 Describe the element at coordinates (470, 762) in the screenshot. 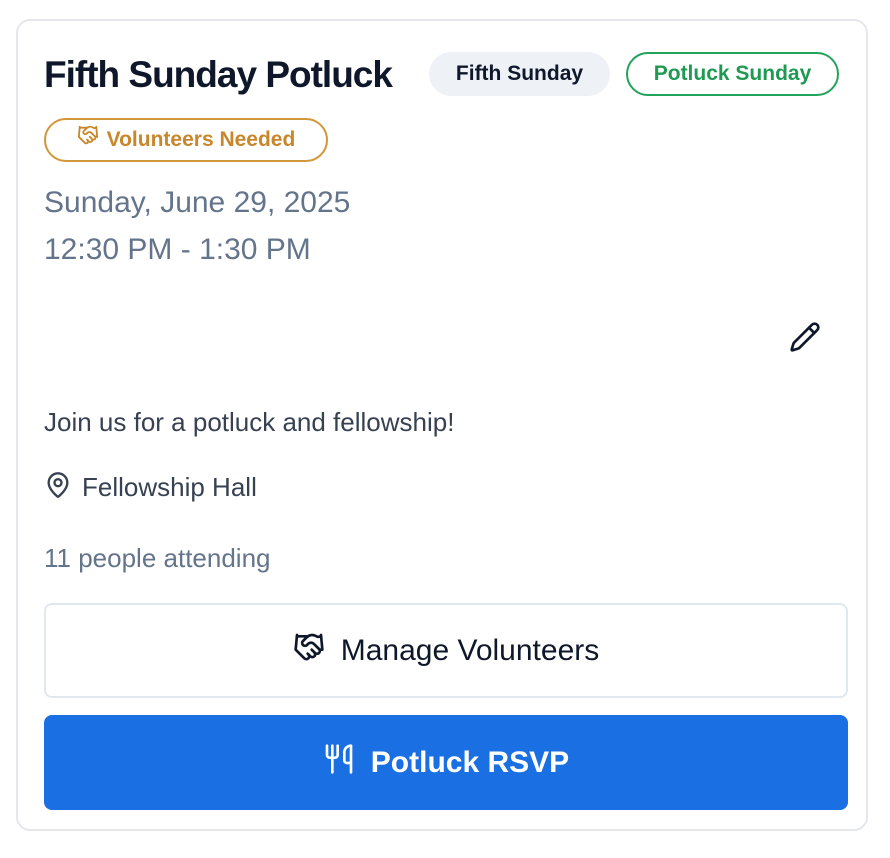

I see `potluck-rsvp-label: Potluck RSVP` at that location.